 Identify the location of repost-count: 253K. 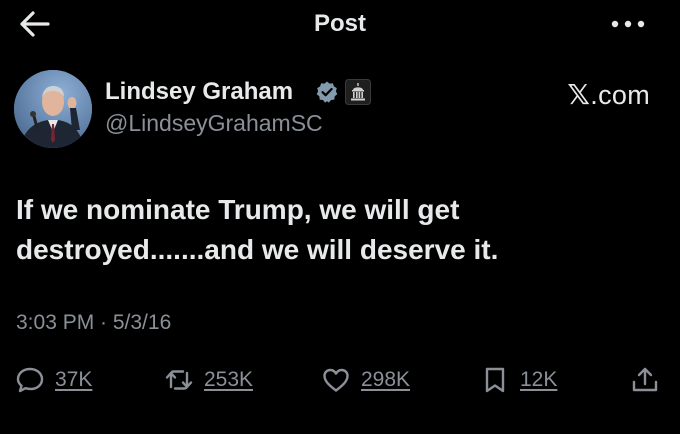
(229, 379).